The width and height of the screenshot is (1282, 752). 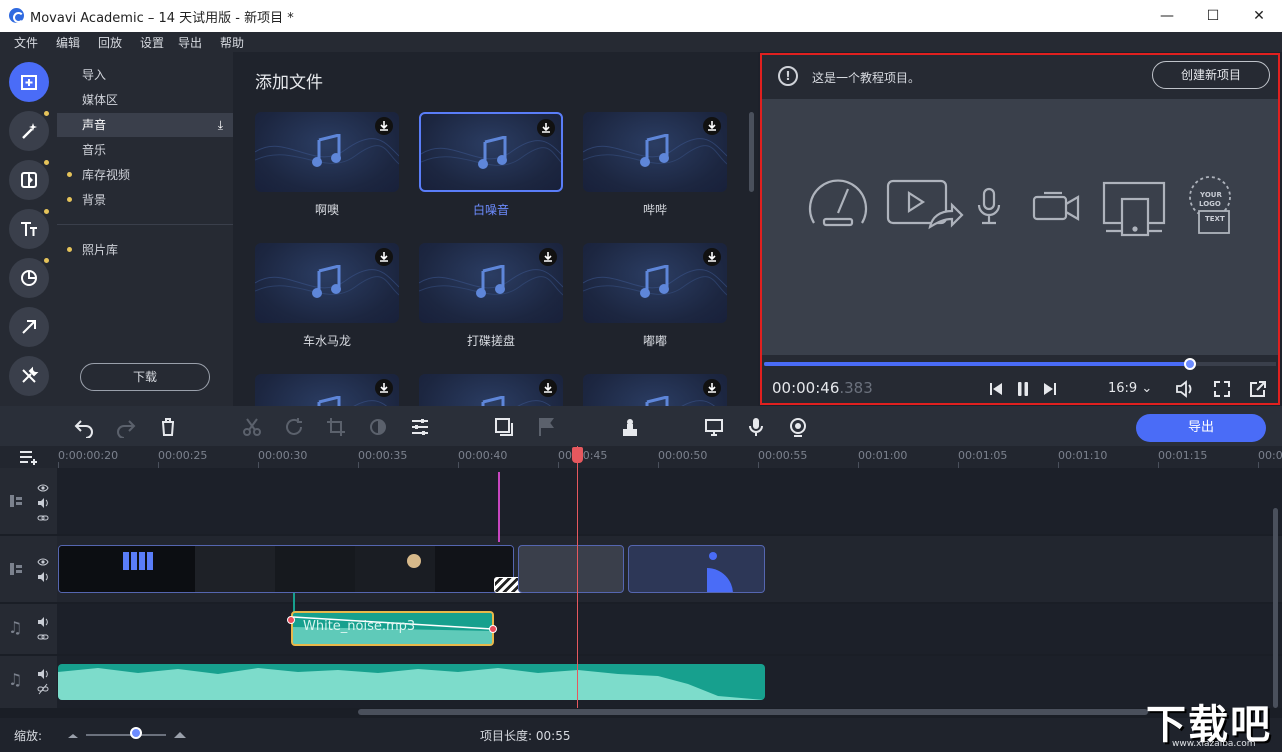 What do you see at coordinates (756, 427) in the screenshot?
I see `voiceover-icon` at bounding box center [756, 427].